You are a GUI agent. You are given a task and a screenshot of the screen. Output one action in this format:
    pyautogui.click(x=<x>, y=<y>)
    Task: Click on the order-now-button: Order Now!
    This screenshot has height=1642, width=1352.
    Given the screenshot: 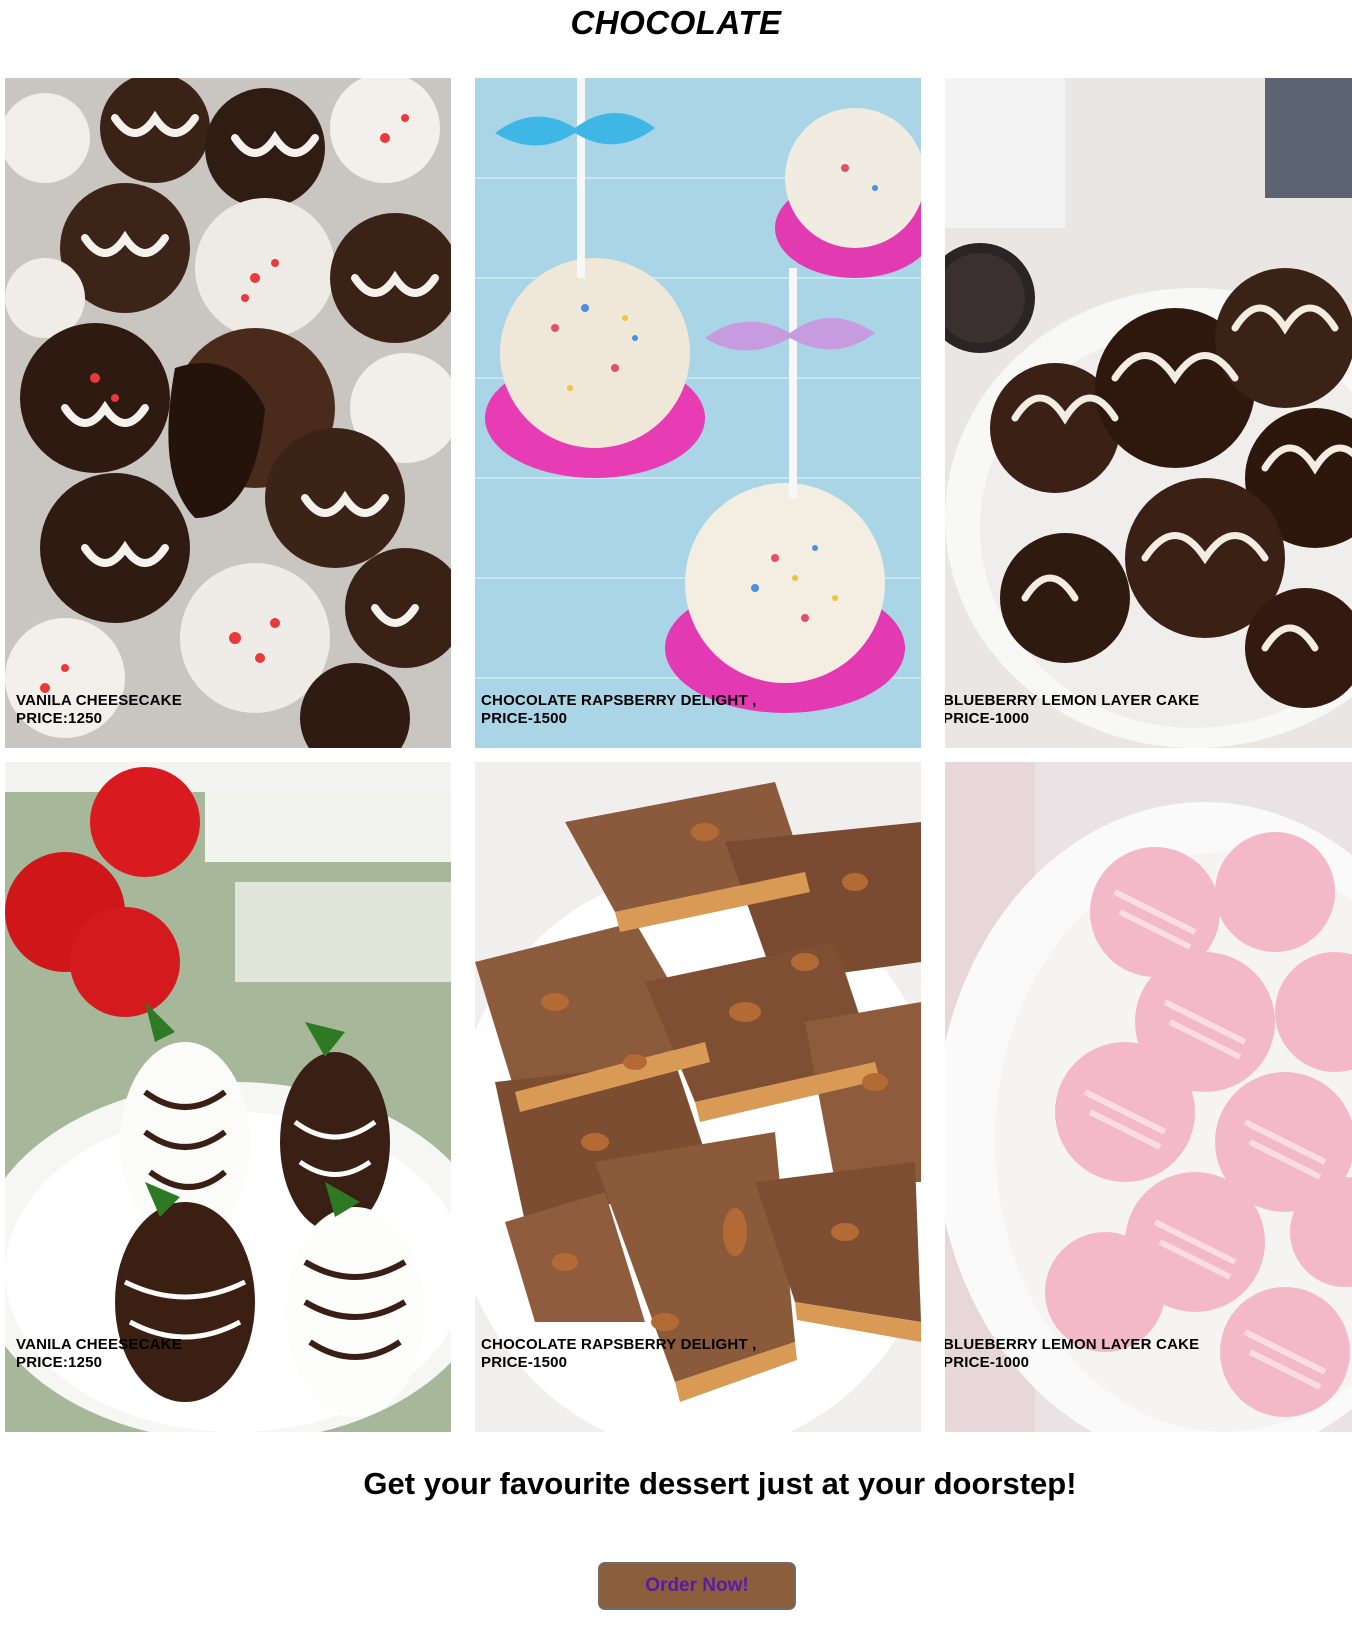 What is the action you would take?
    pyautogui.click(x=697, y=1586)
    